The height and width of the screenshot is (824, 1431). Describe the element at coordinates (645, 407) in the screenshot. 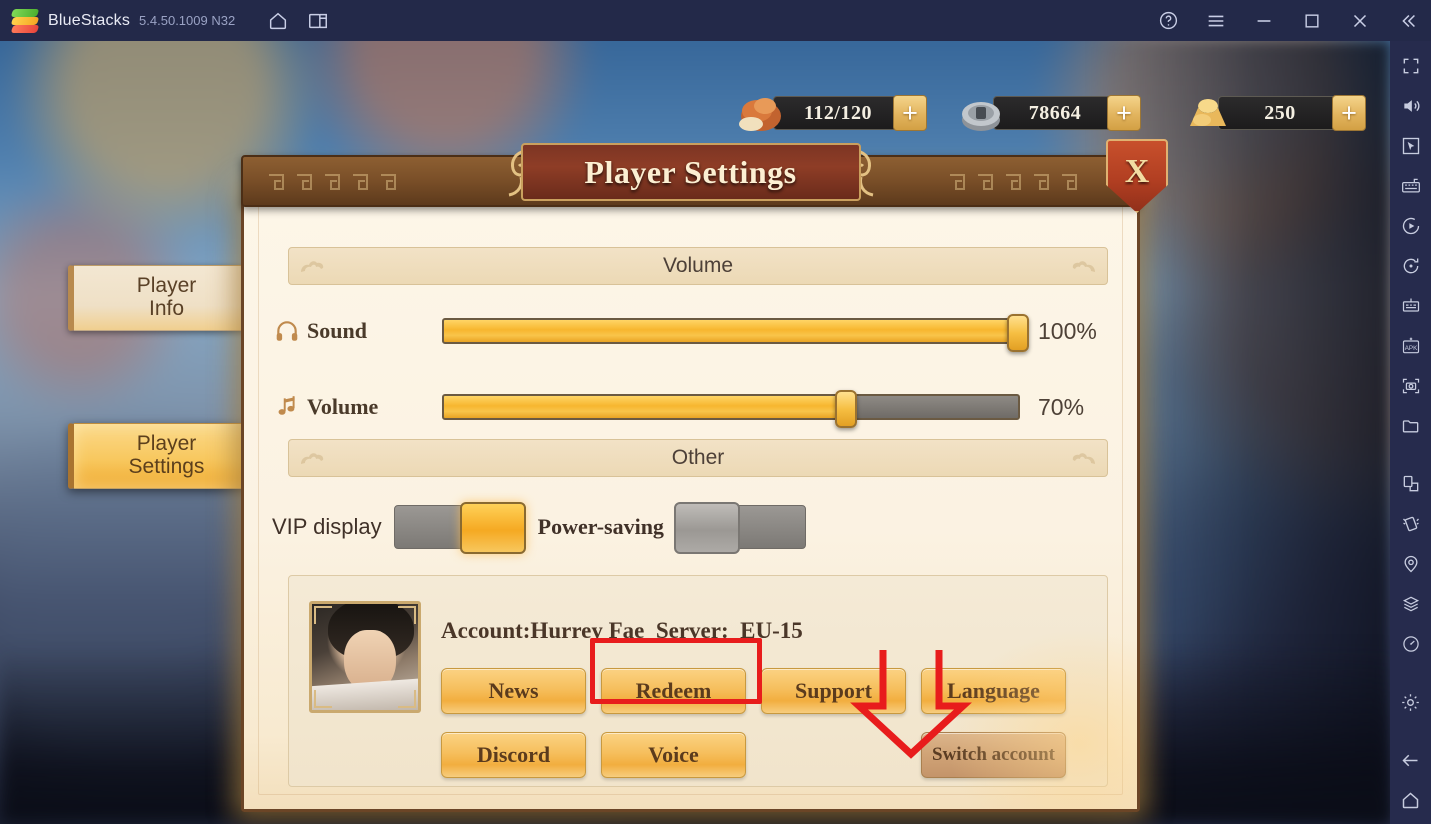

I see `volume-slider-fill` at that location.